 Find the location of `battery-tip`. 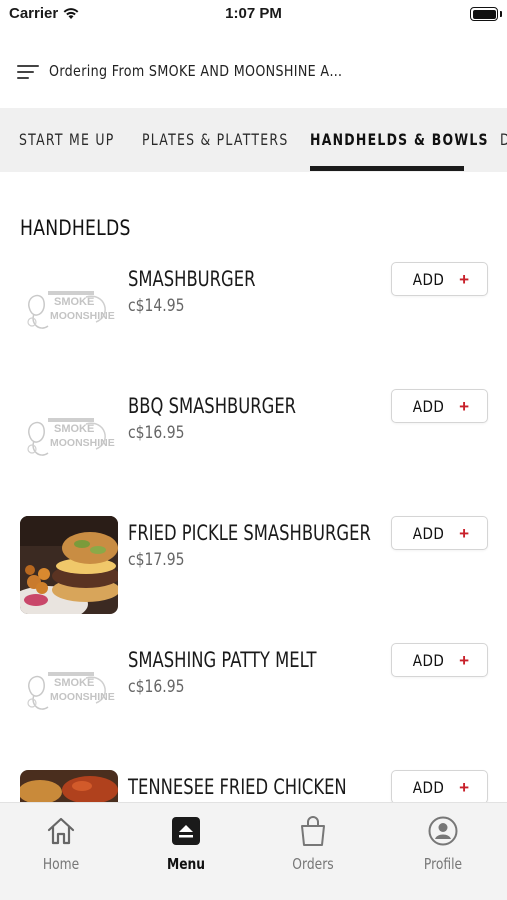

battery-tip is located at coordinates (501, 14).